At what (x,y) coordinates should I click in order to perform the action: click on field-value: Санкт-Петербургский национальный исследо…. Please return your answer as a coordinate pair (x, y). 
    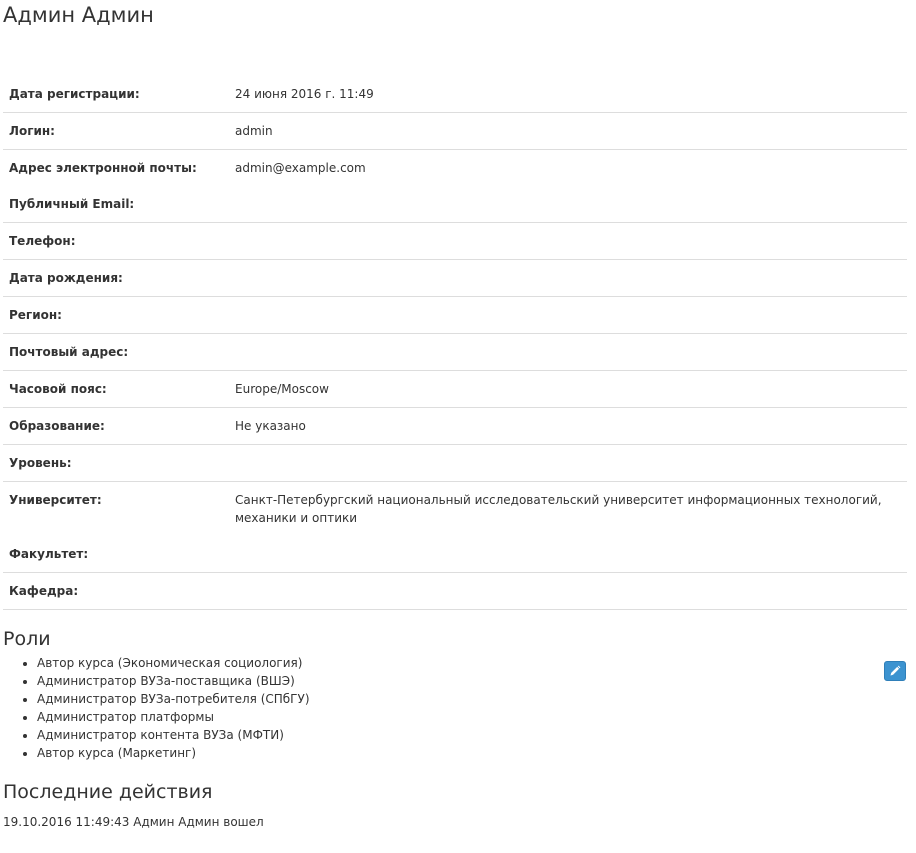
    Looking at the image, I should click on (558, 509).